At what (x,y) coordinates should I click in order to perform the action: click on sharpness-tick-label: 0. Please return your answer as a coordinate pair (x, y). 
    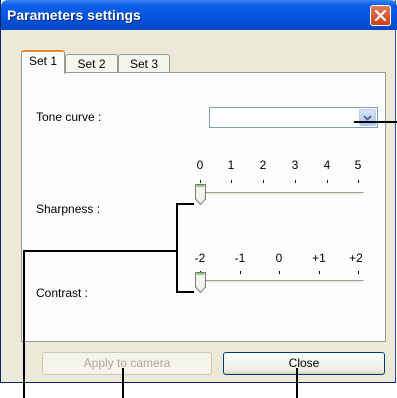
    Looking at the image, I should click on (200, 165).